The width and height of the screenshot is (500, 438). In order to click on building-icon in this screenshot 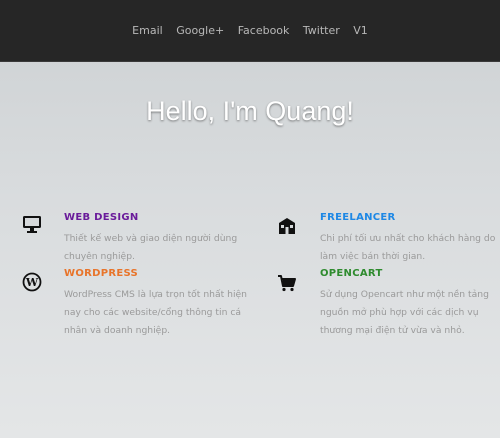, I will do `click(287, 226)`.